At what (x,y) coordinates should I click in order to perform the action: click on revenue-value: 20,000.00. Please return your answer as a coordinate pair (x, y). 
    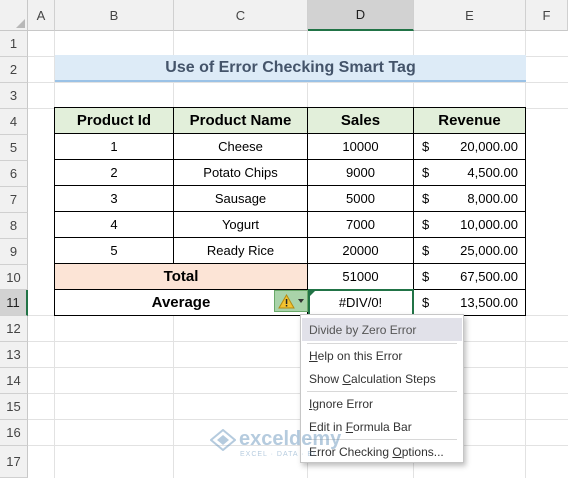
    Looking at the image, I should click on (489, 146).